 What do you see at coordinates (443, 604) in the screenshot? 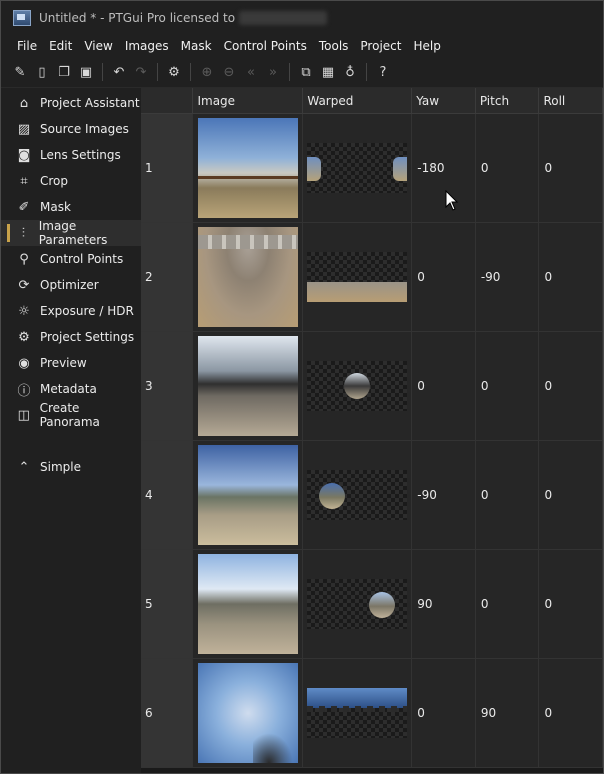
I see `yaw-value: 90` at bounding box center [443, 604].